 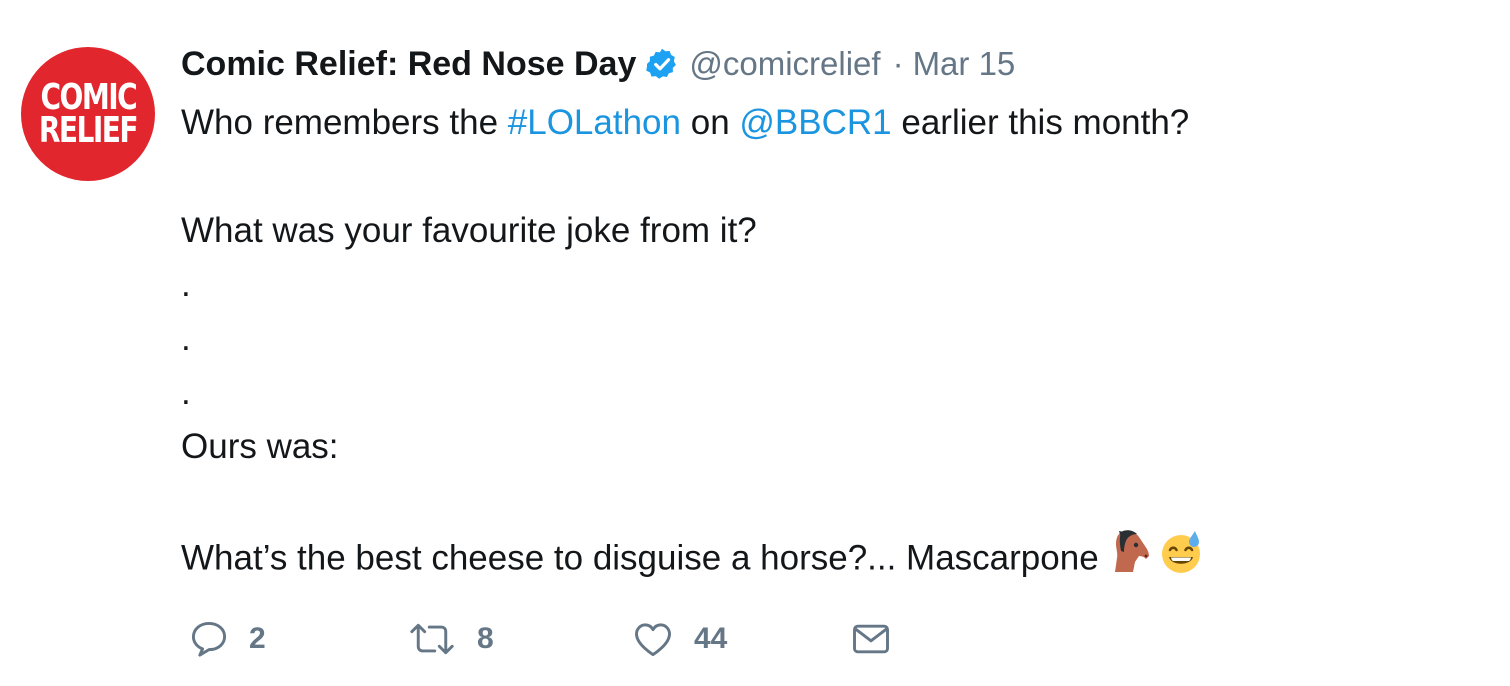 I want to click on verified-badge-icon, so click(x=662, y=64).